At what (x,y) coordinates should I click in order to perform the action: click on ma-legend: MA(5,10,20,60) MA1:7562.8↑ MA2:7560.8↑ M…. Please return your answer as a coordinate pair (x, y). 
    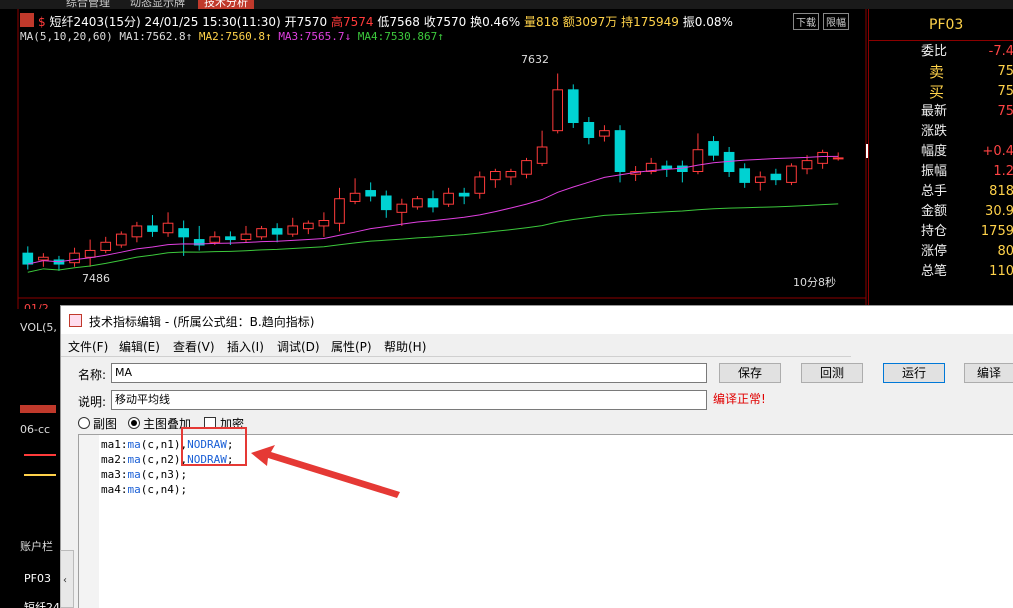
    Looking at the image, I should click on (232, 36).